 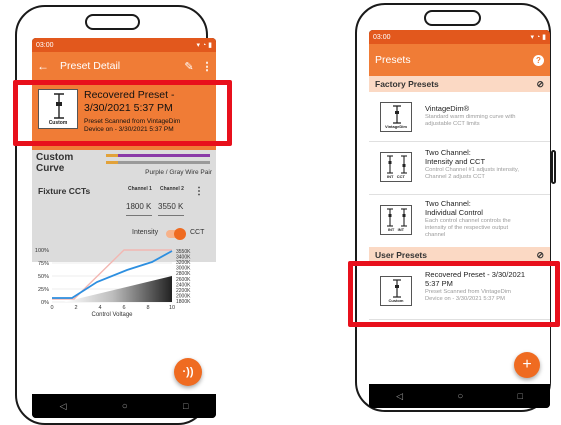 What do you see at coordinates (178, 172) in the screenshot?
I see `wire-pair-label: Purple / Gray Wire Pair` at bounding box center [178, 172].